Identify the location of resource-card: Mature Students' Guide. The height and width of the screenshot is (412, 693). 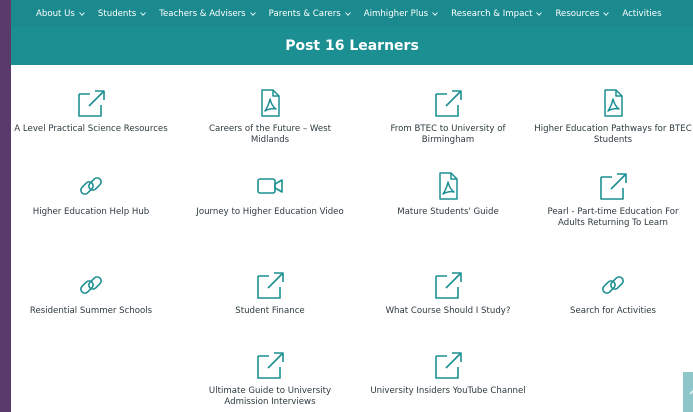
(448, 194).